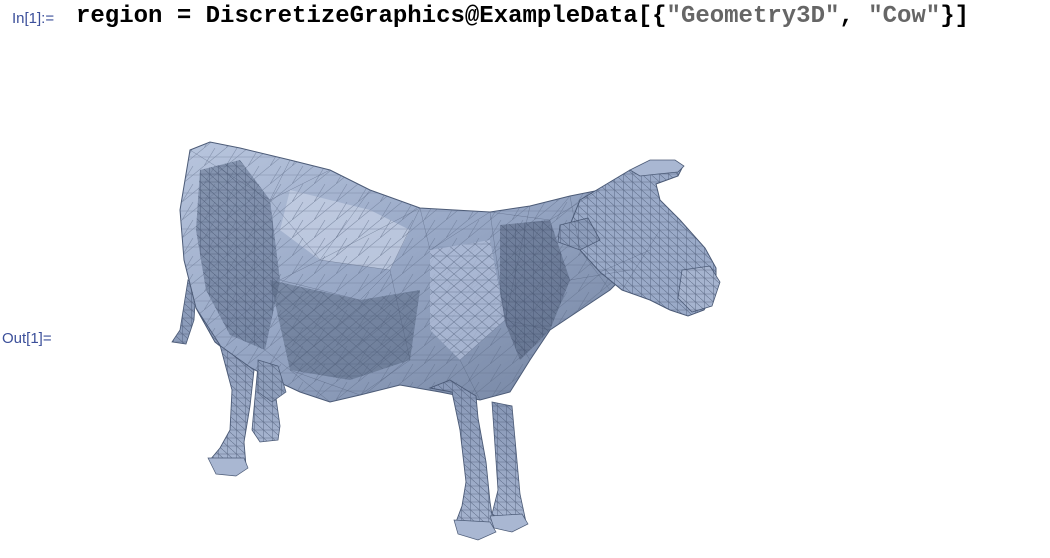 The height and width of the screenshot is (558, 1050). What do you see at coordinates (27, 338) in the screenshot?
I see `output-cell-label: Out[1]=` at bounding box center [27, 338].